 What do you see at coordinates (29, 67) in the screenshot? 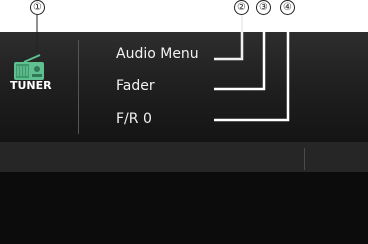
I see `radio-icon` at bounding box center [29, 67].